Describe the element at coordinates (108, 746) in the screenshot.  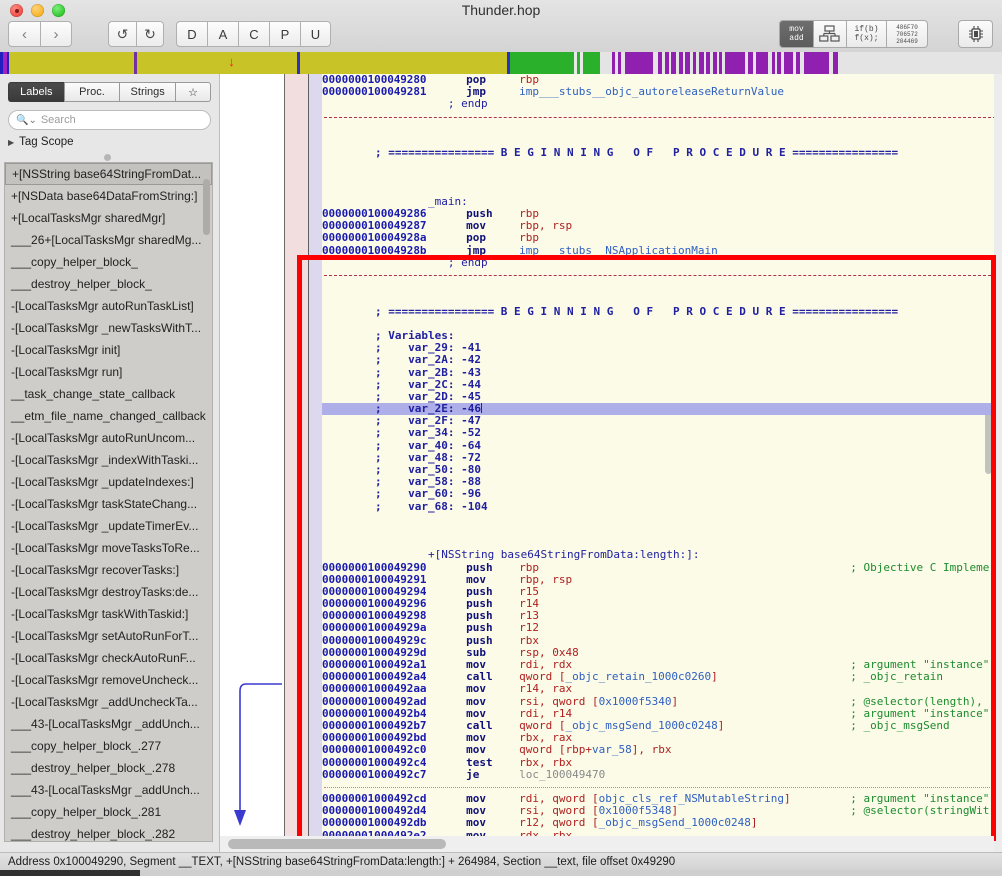
I see `list-item: ___copy_helper_block_.277` at that location.